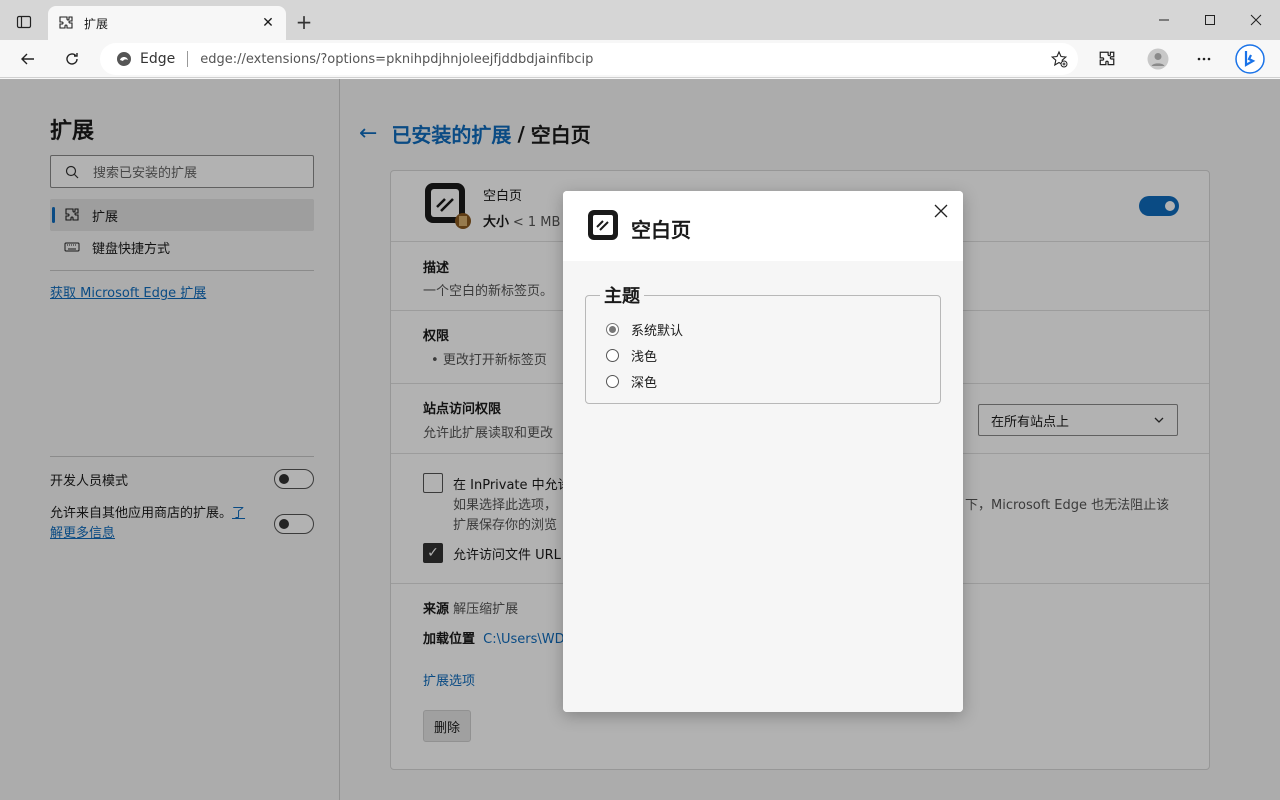 The image size is (1280, 800). I want to click on refresh-icon, so click(72, 59).